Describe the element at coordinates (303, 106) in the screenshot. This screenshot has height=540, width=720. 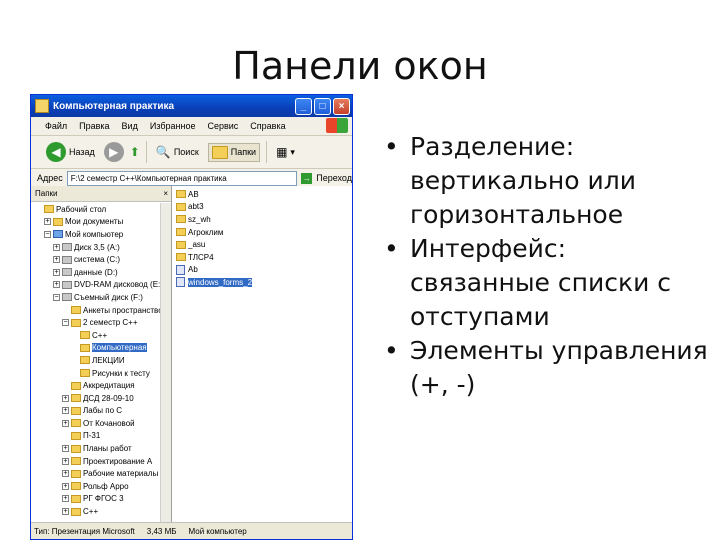
I see `minimize-button: _` at that location.